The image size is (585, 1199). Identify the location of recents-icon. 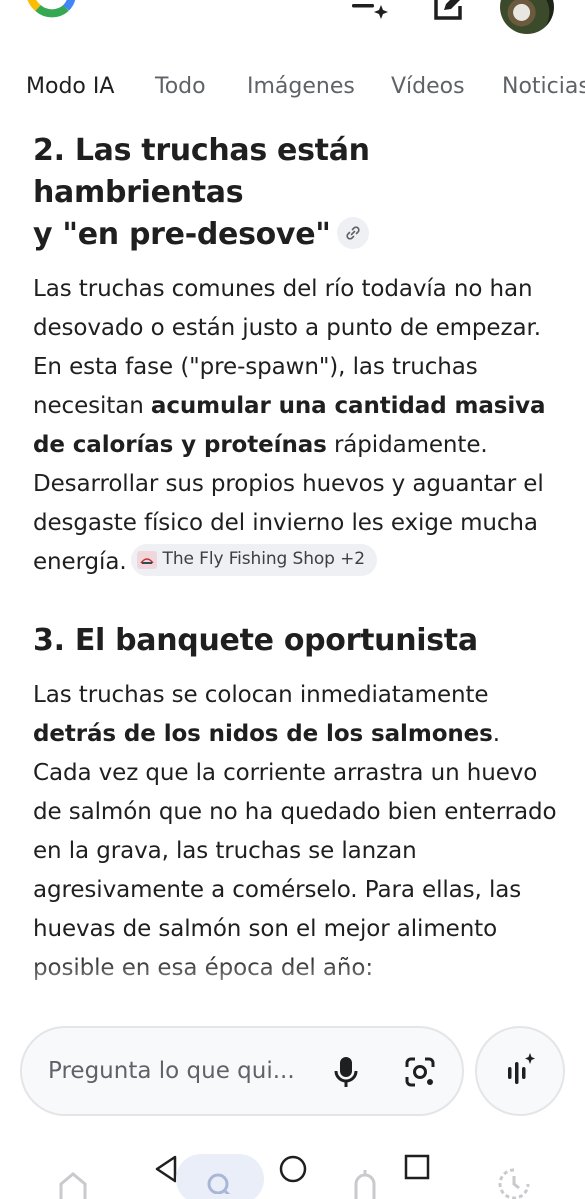
(417, 1167).